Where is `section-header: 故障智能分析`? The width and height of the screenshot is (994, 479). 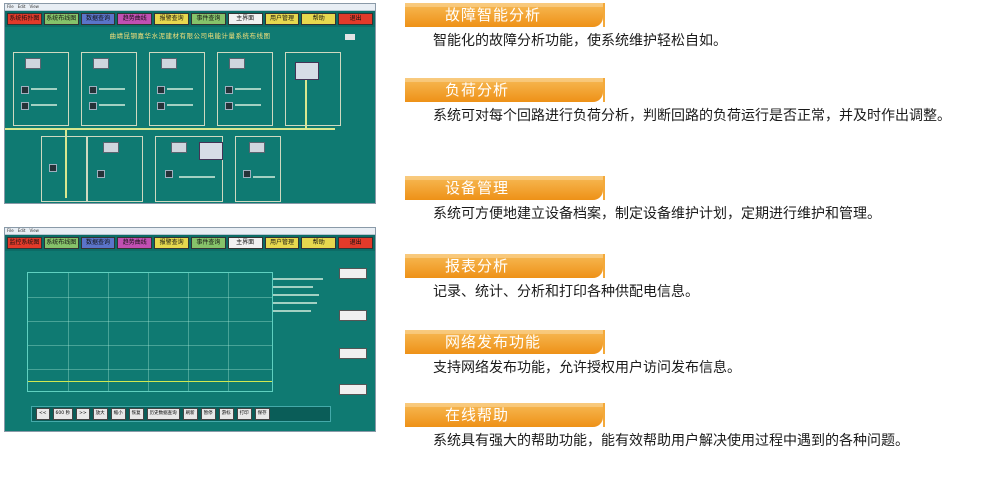
section-header: 故障智能分析 is located at coordinates (505, 15).